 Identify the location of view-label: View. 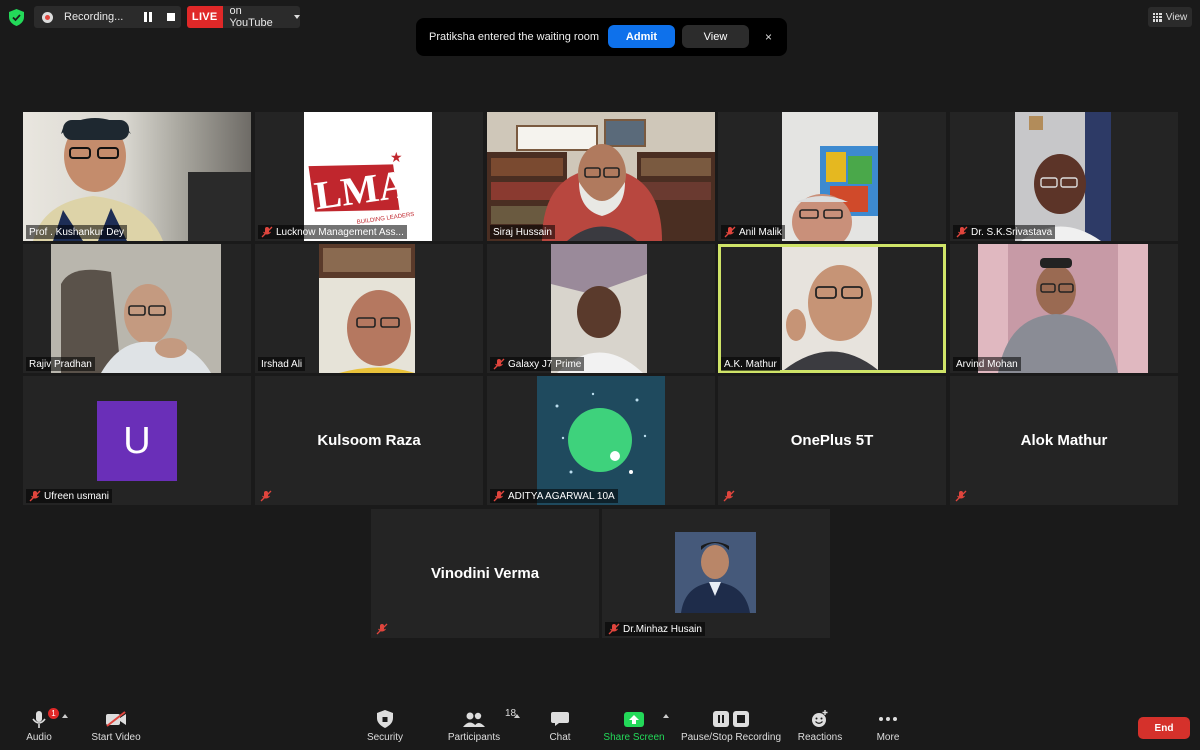
(1176, 17).